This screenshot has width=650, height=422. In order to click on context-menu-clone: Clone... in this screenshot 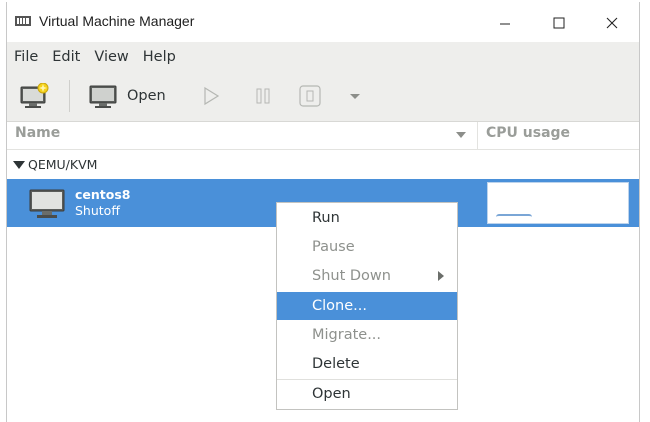, I will do `click(367, 306)`.